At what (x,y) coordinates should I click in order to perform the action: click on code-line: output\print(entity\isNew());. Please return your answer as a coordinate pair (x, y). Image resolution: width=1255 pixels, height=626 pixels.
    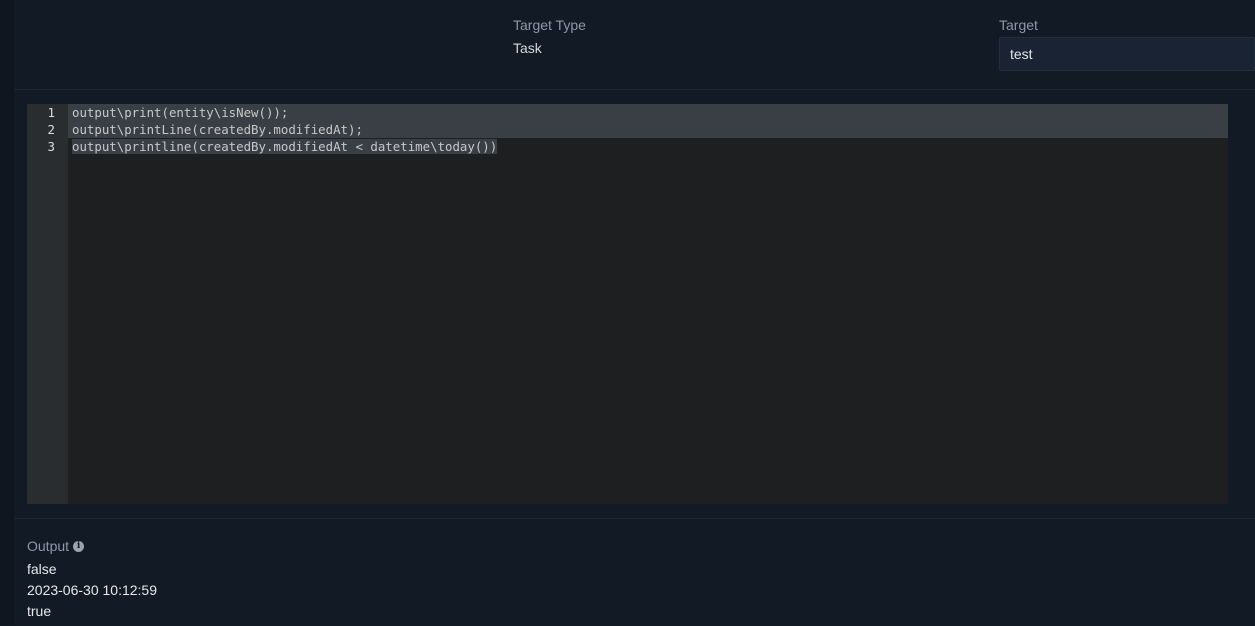
    Looking at the image, I should click on (648, 112).